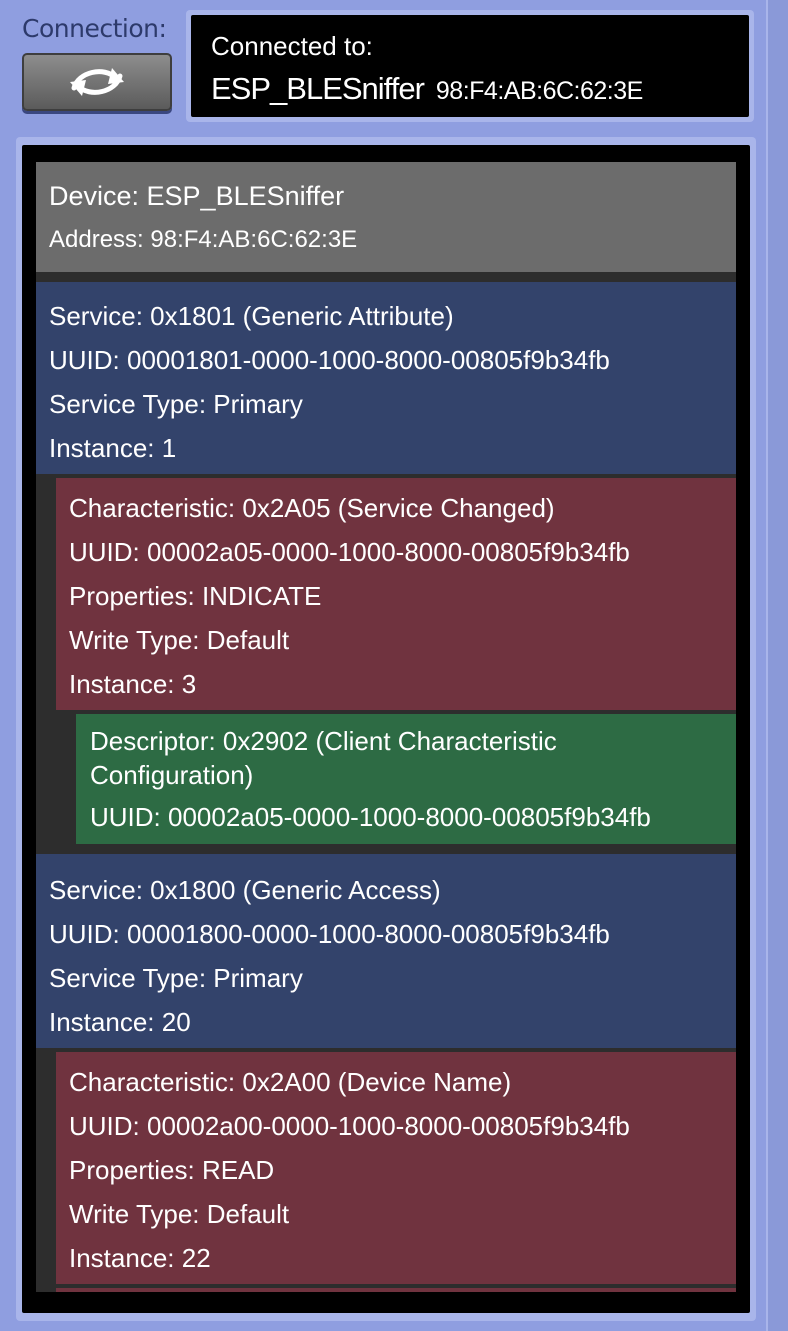 The width and height of the screenshot is (788, 1331). I want to click on service-instance: Instance: 1, so click(113, 448).